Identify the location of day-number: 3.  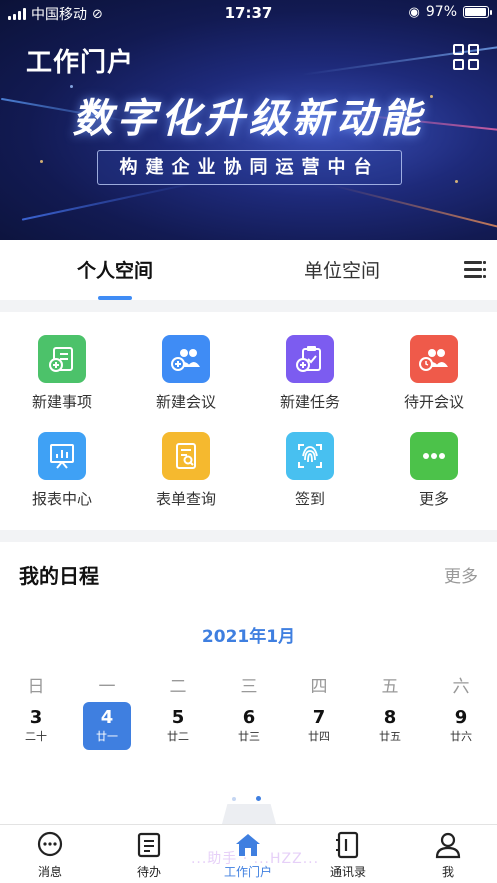
(36, 717).